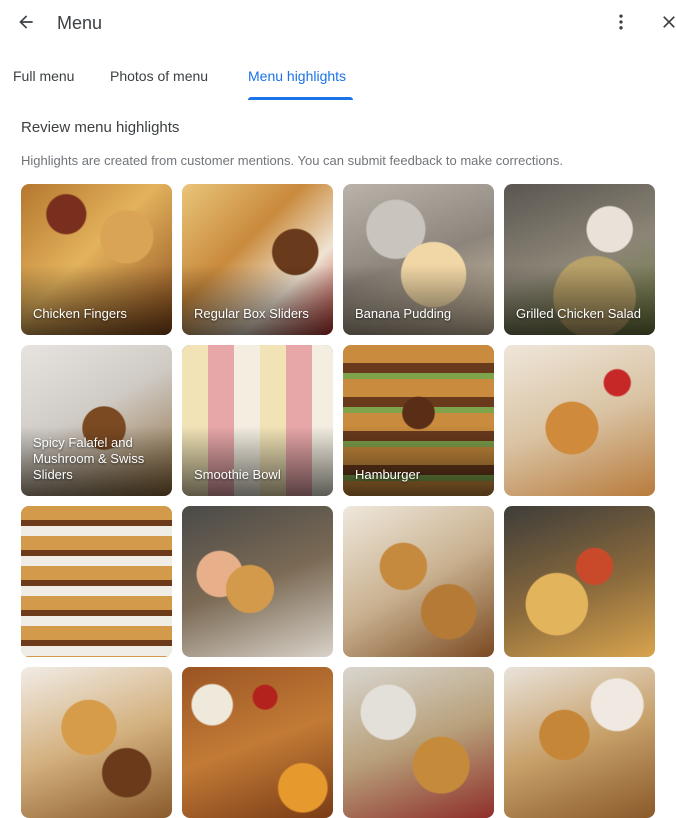  I want to click on combo-meal-photo, so click(418, 742).